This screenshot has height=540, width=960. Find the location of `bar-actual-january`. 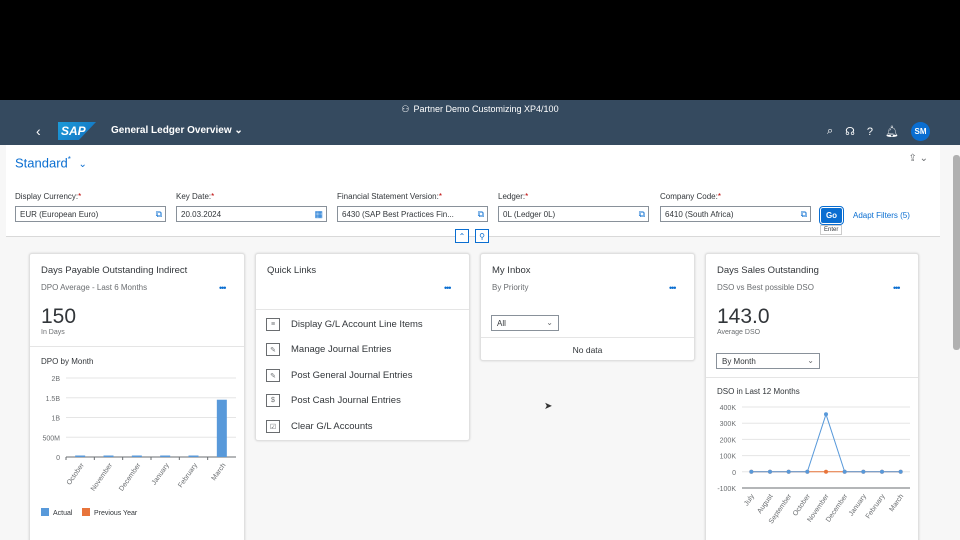

bar-actual-january is located at coordinates (165, 456).